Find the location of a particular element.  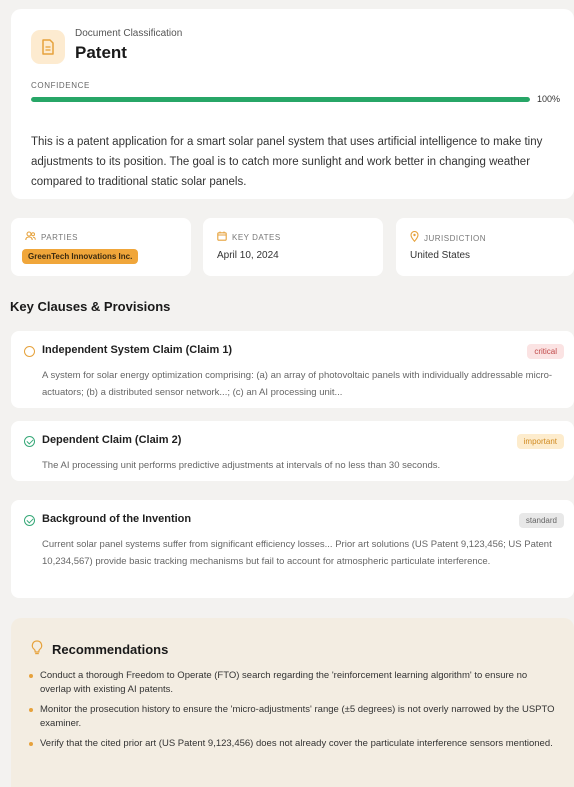

confidence-bar-fill is located at coordinates (280, 99).